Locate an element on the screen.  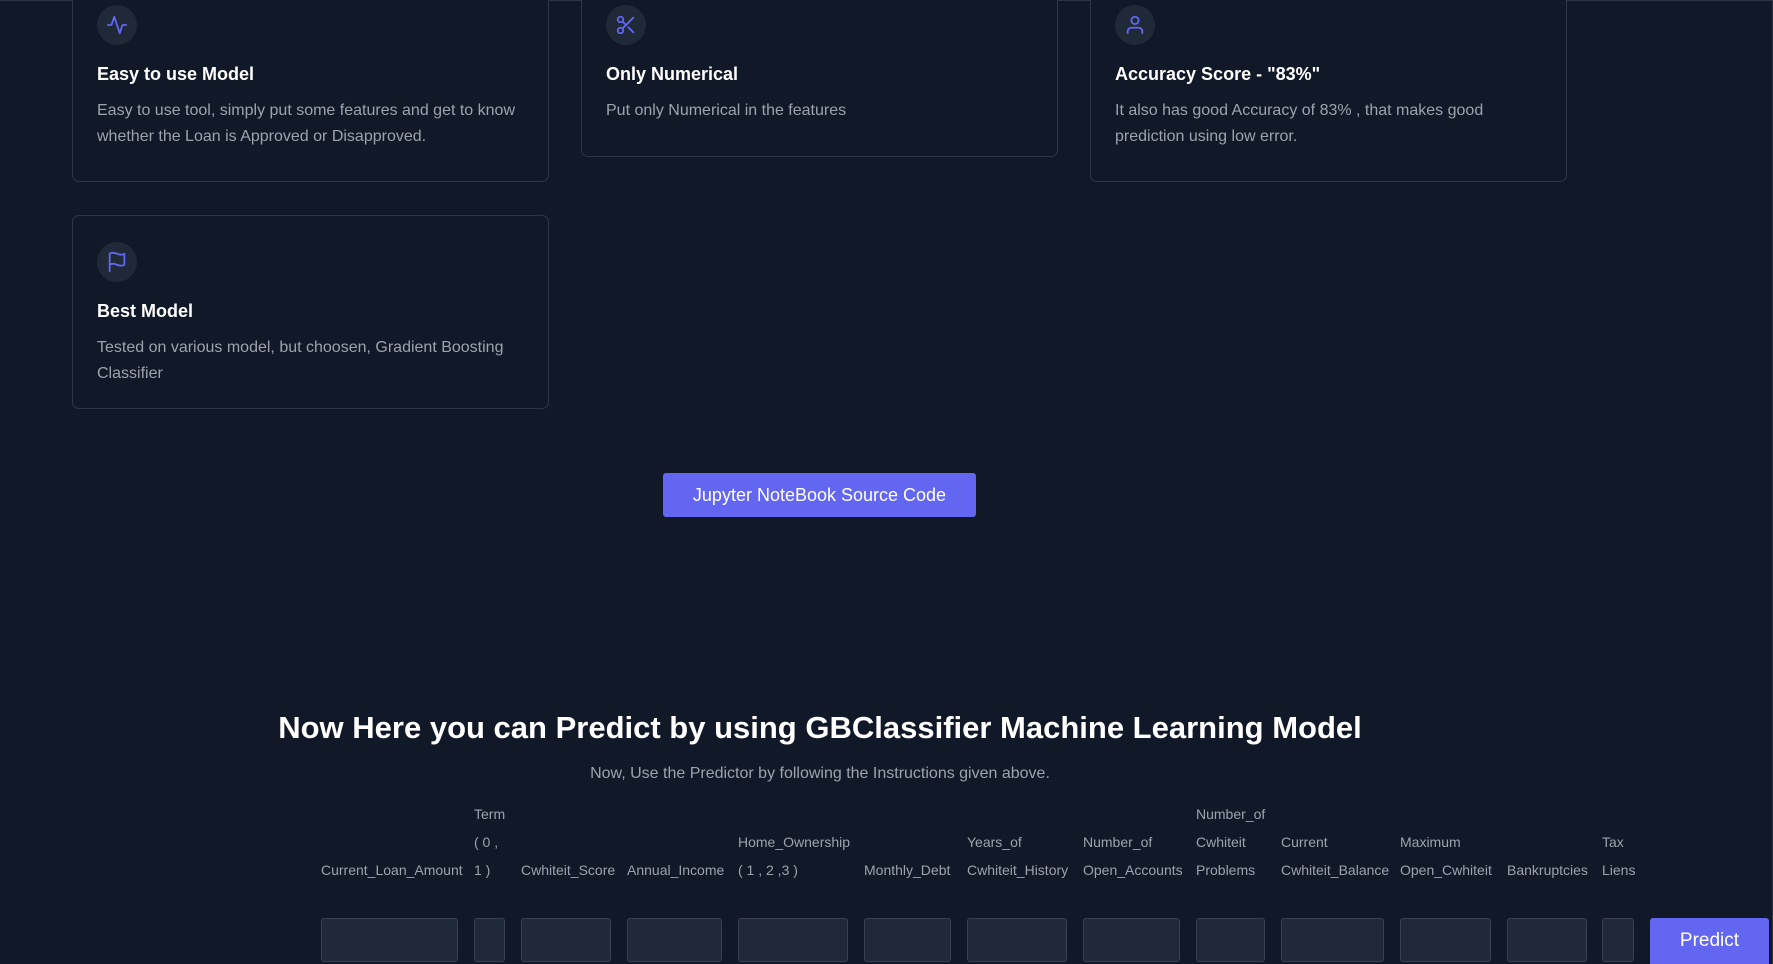
annual-income-input is located at coordinates (674, 940).